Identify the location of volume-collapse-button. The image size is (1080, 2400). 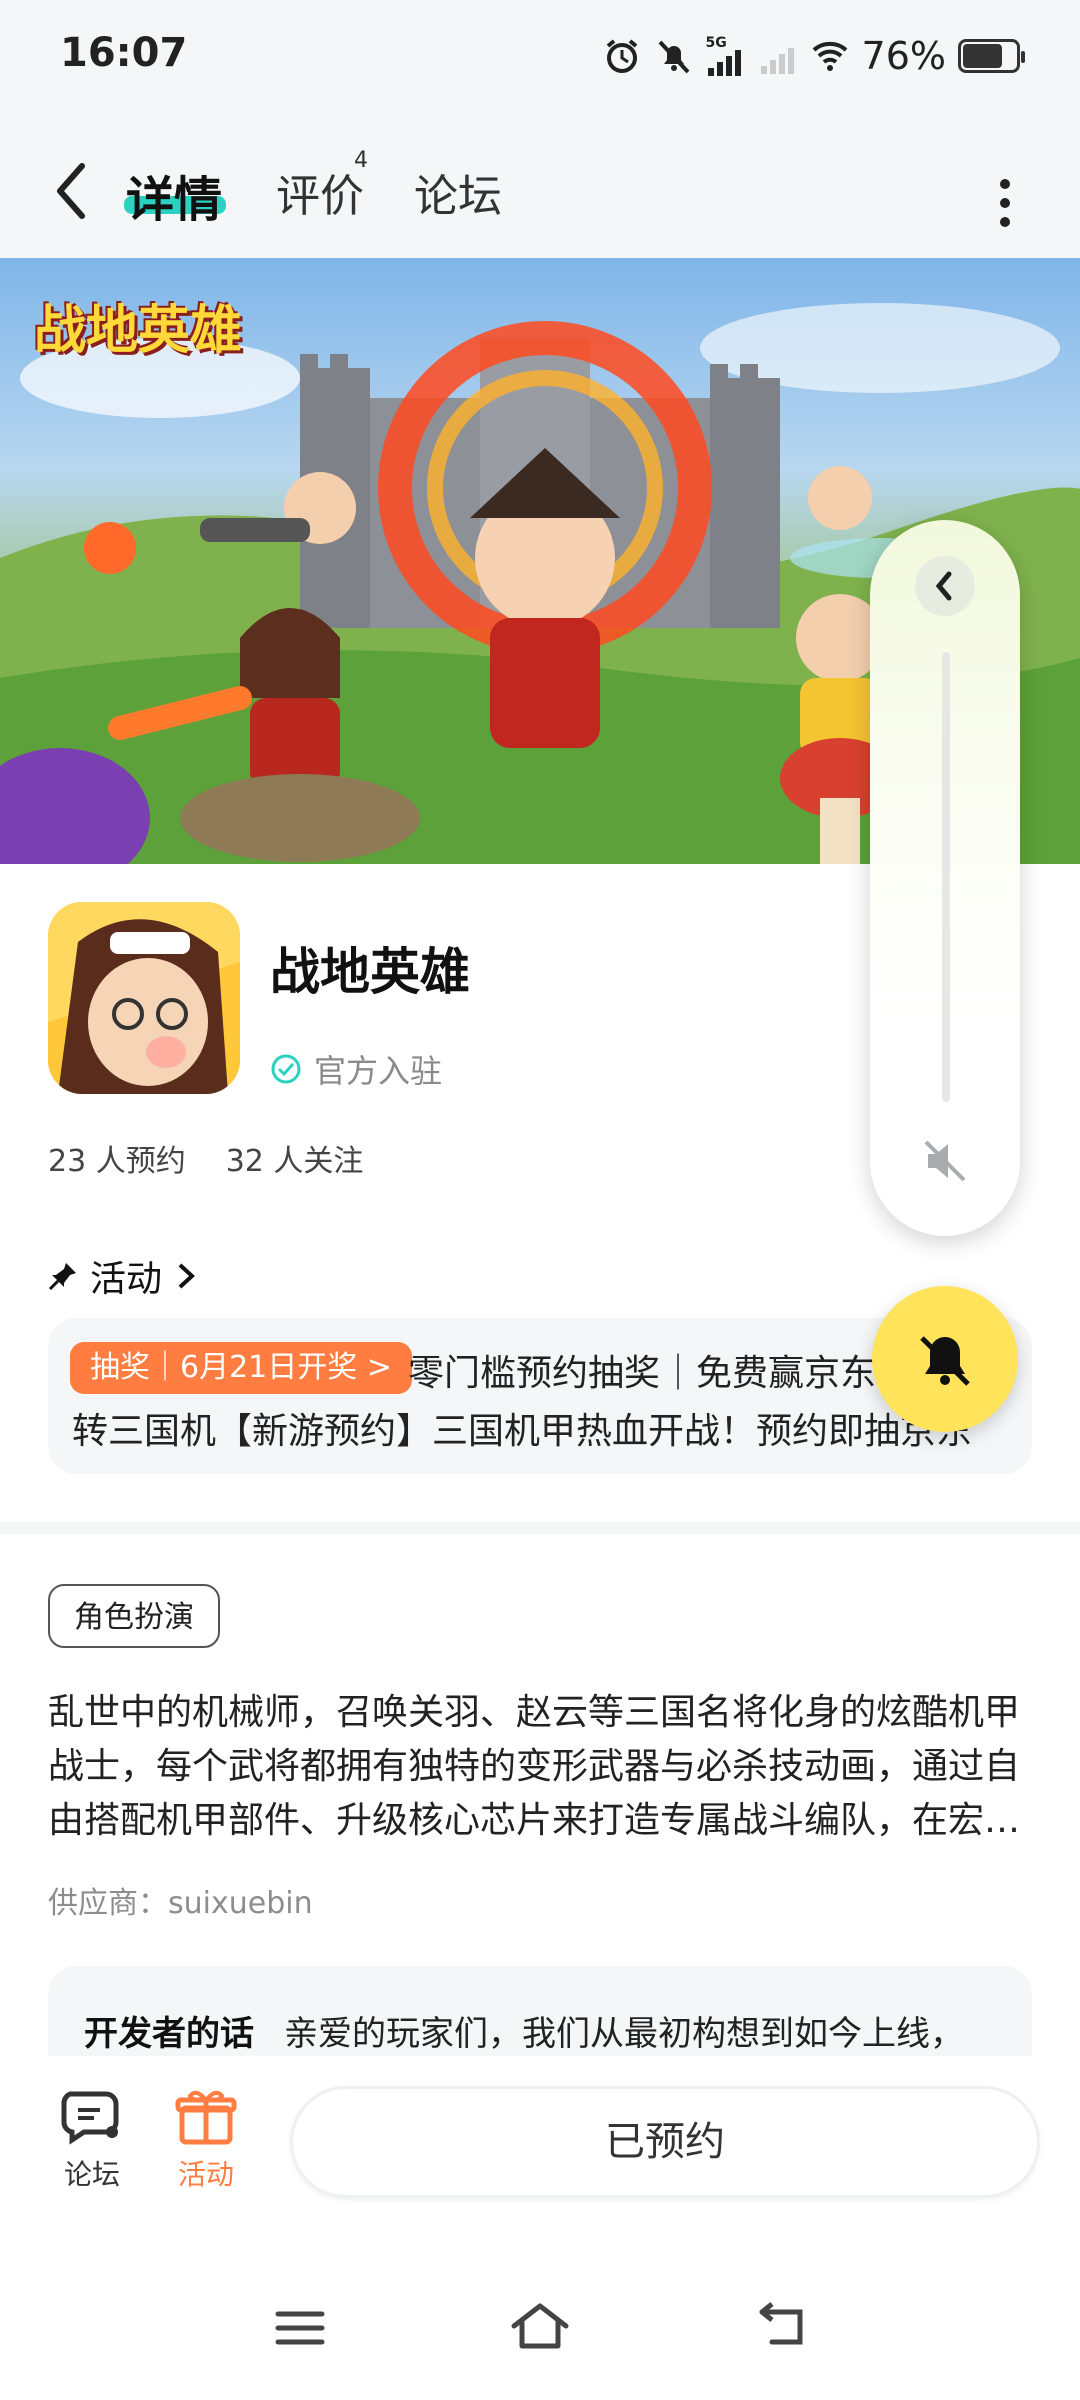
(945, 586).